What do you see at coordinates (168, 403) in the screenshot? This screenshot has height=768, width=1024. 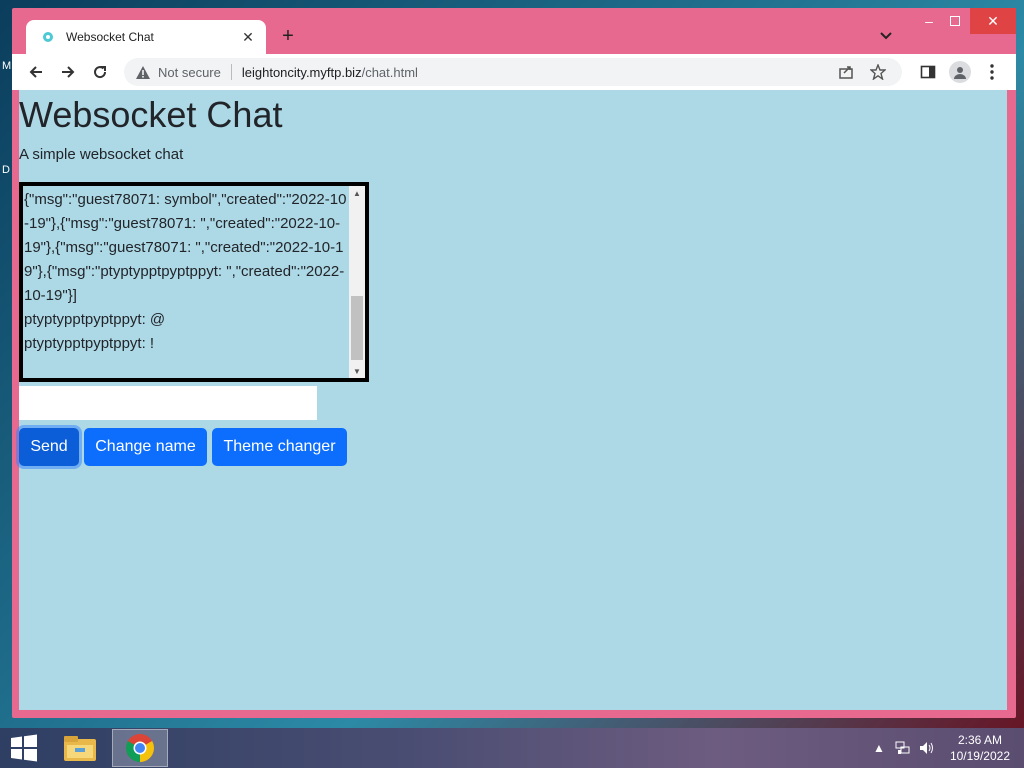 I see `message-input` at bounding box center [168, 403].